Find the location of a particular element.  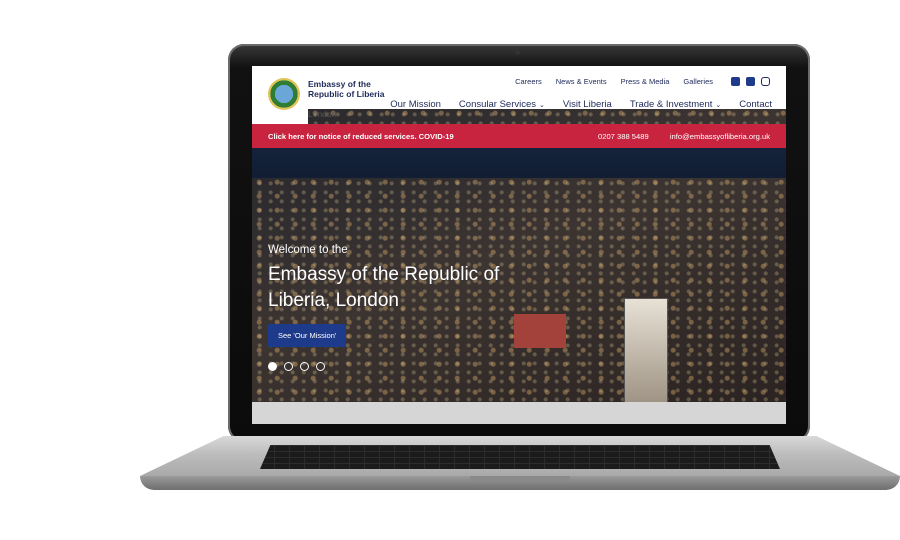

phone-link: 0207 388 5489 is located at coordinates (623, 136).